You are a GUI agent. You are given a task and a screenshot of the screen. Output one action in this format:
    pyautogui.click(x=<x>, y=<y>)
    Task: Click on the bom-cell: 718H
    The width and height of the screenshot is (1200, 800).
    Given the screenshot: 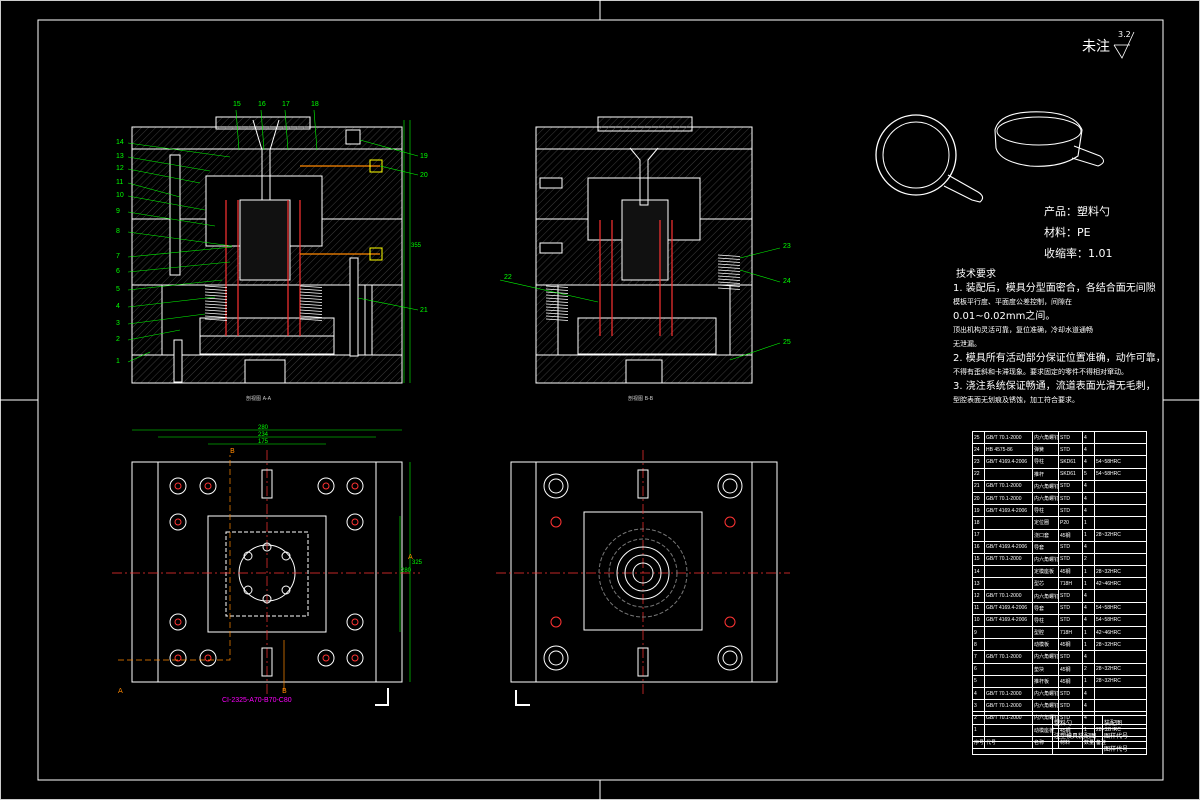 What is the action you would take?
    pyautogui.click(x=1070, y=632)
    